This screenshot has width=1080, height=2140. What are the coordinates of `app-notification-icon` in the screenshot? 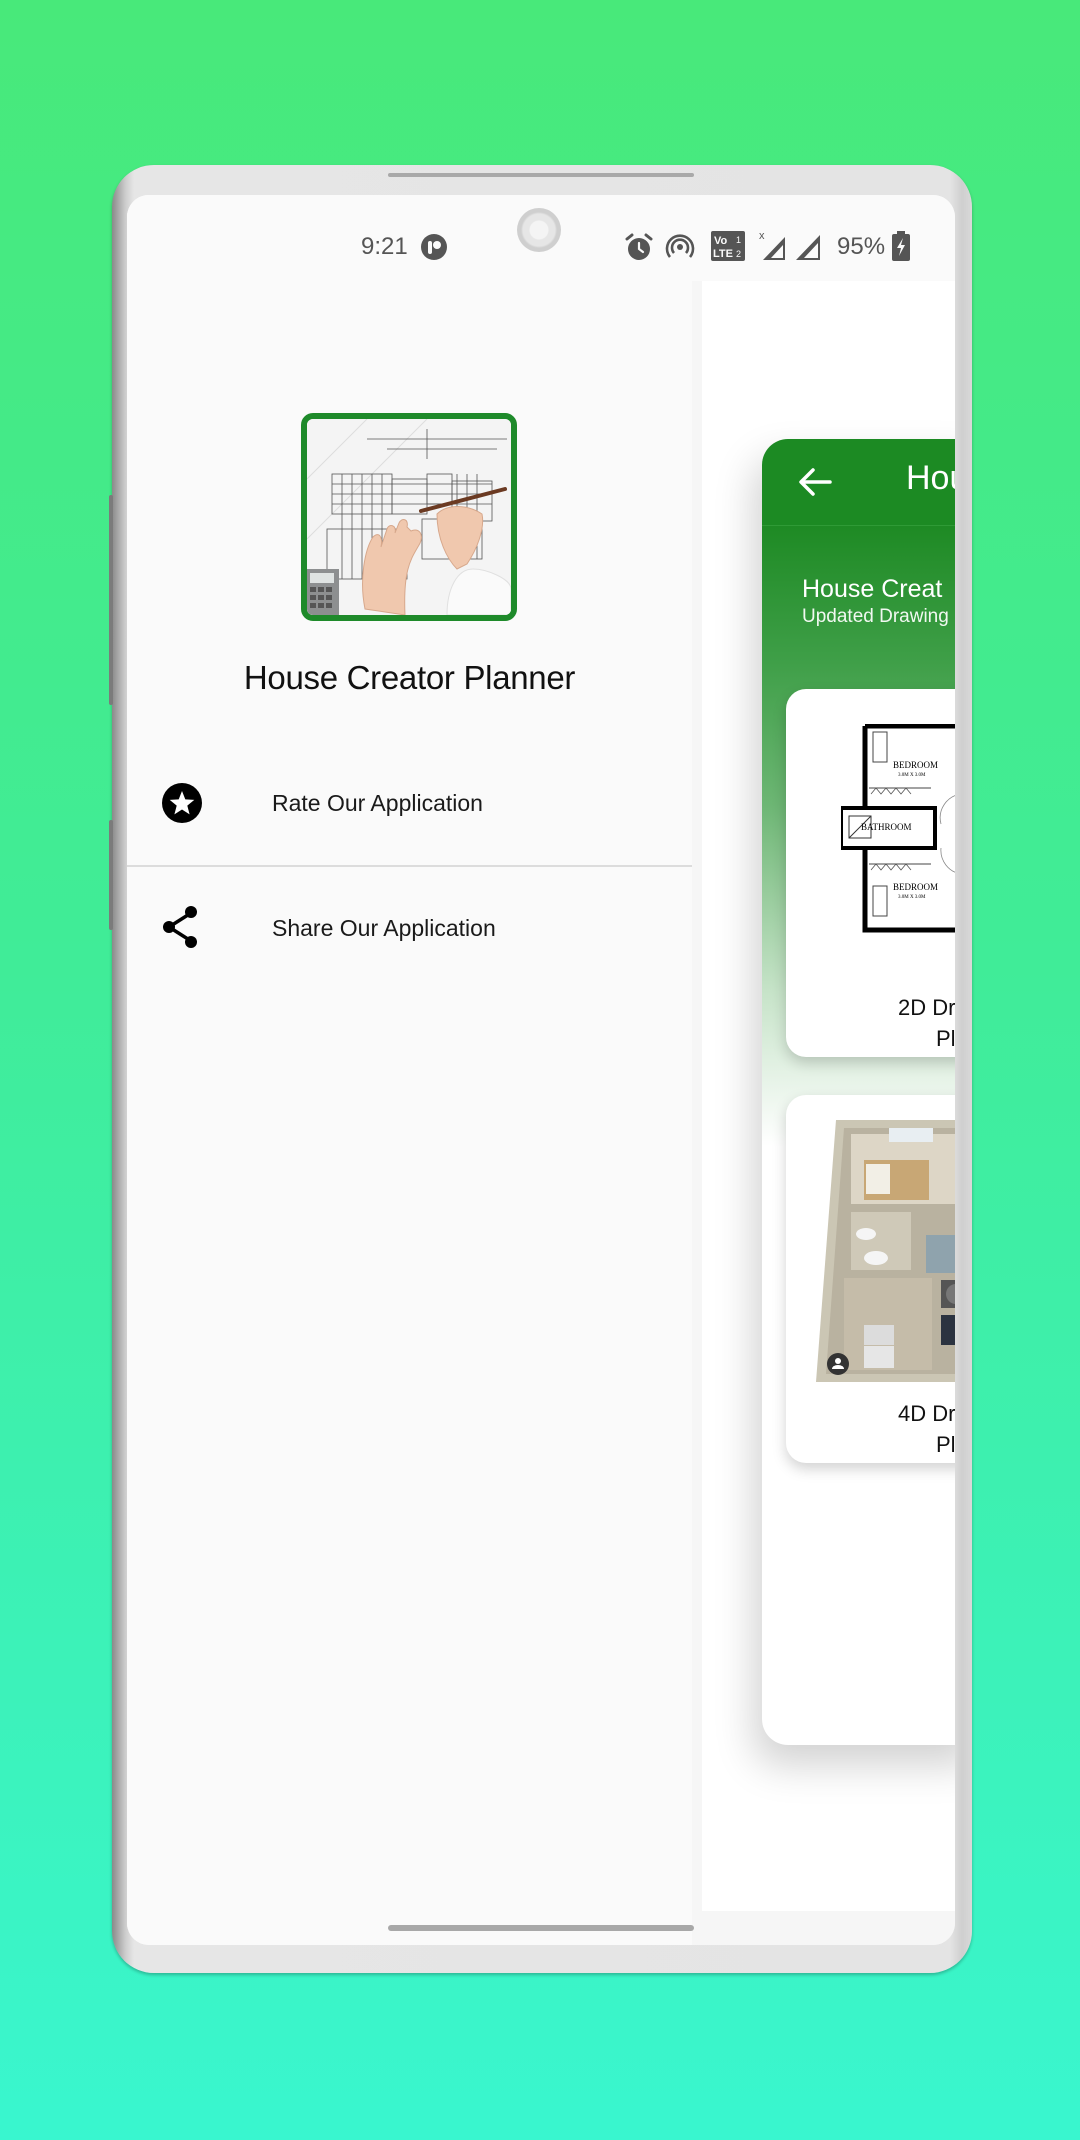 It's located at (434, 249).